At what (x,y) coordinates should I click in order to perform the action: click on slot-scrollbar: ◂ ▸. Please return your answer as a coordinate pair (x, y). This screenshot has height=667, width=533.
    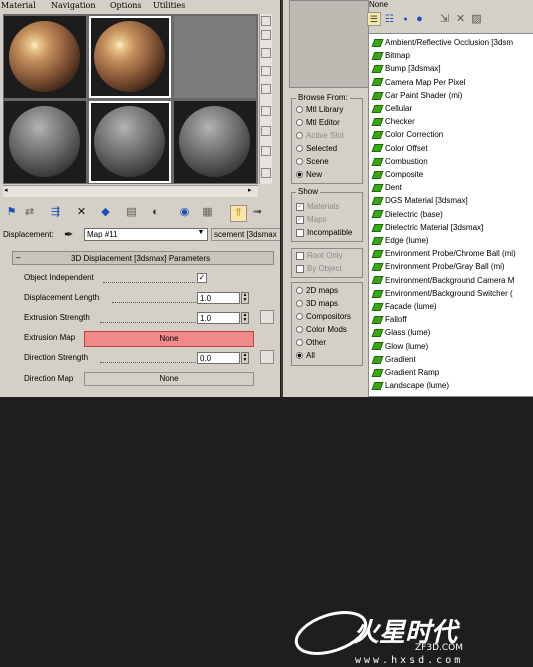
    Looking at the image, I should click on (130, 191).